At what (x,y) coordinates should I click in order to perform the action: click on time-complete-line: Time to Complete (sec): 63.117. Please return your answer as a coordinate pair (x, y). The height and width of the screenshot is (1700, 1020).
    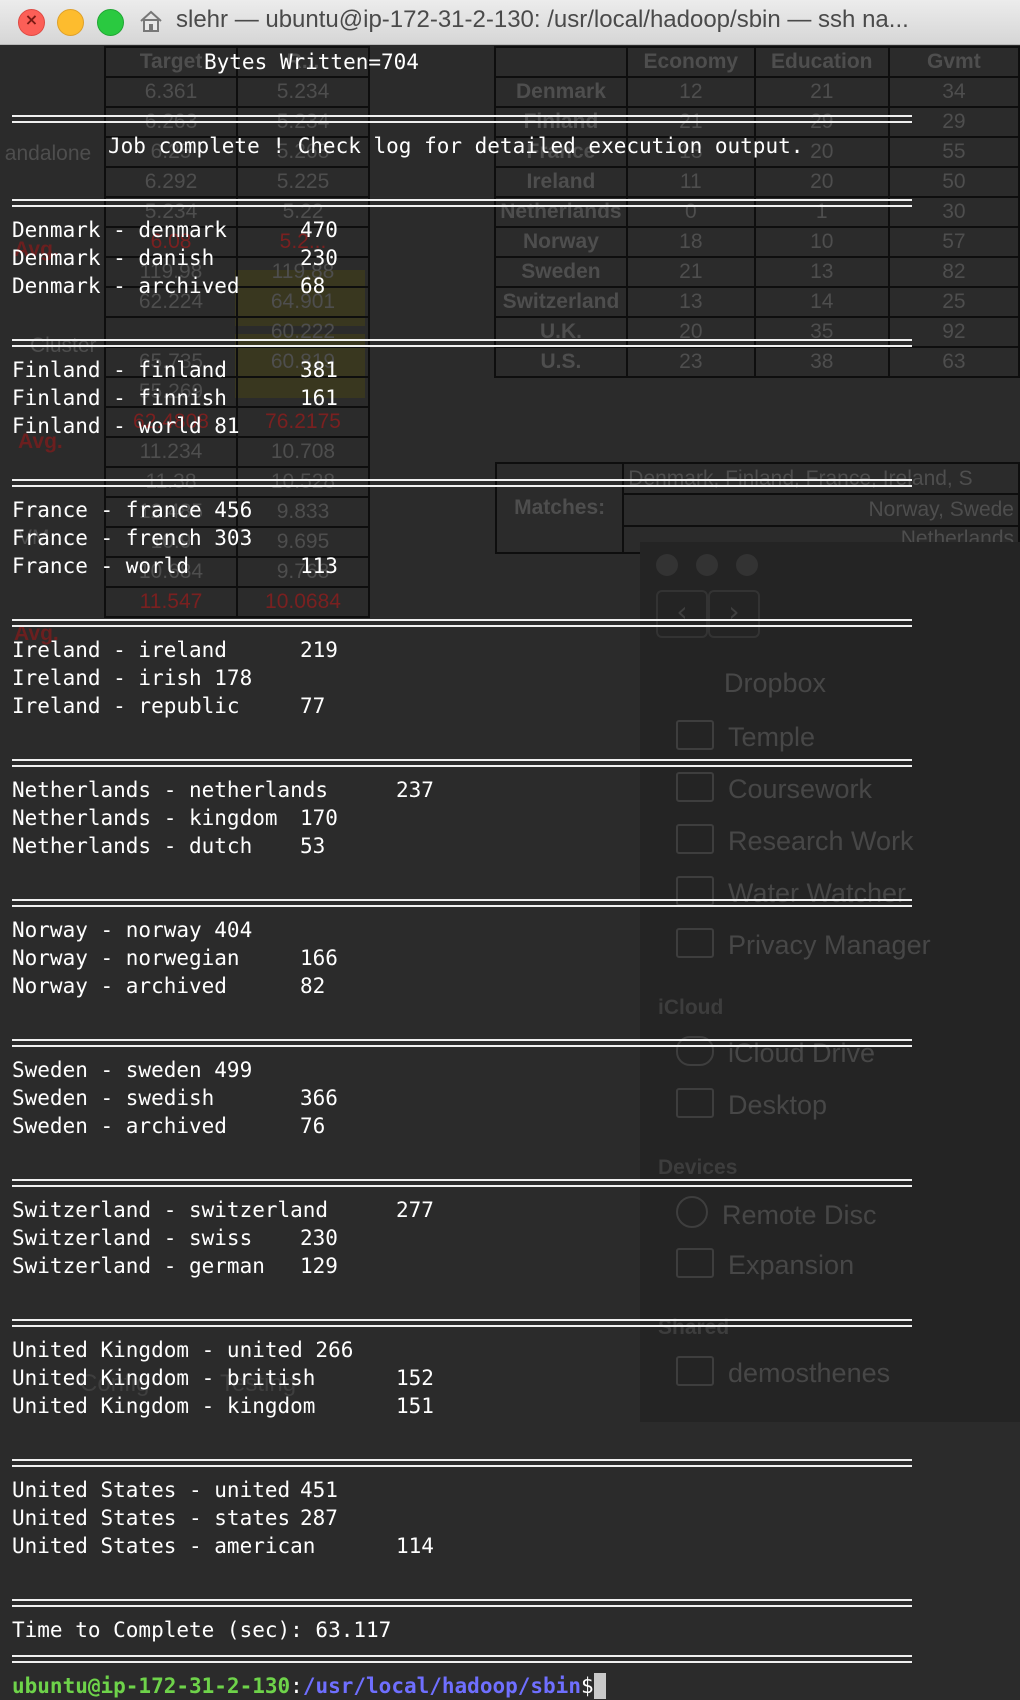
    Looking at the image, I should click on (309, 1630).